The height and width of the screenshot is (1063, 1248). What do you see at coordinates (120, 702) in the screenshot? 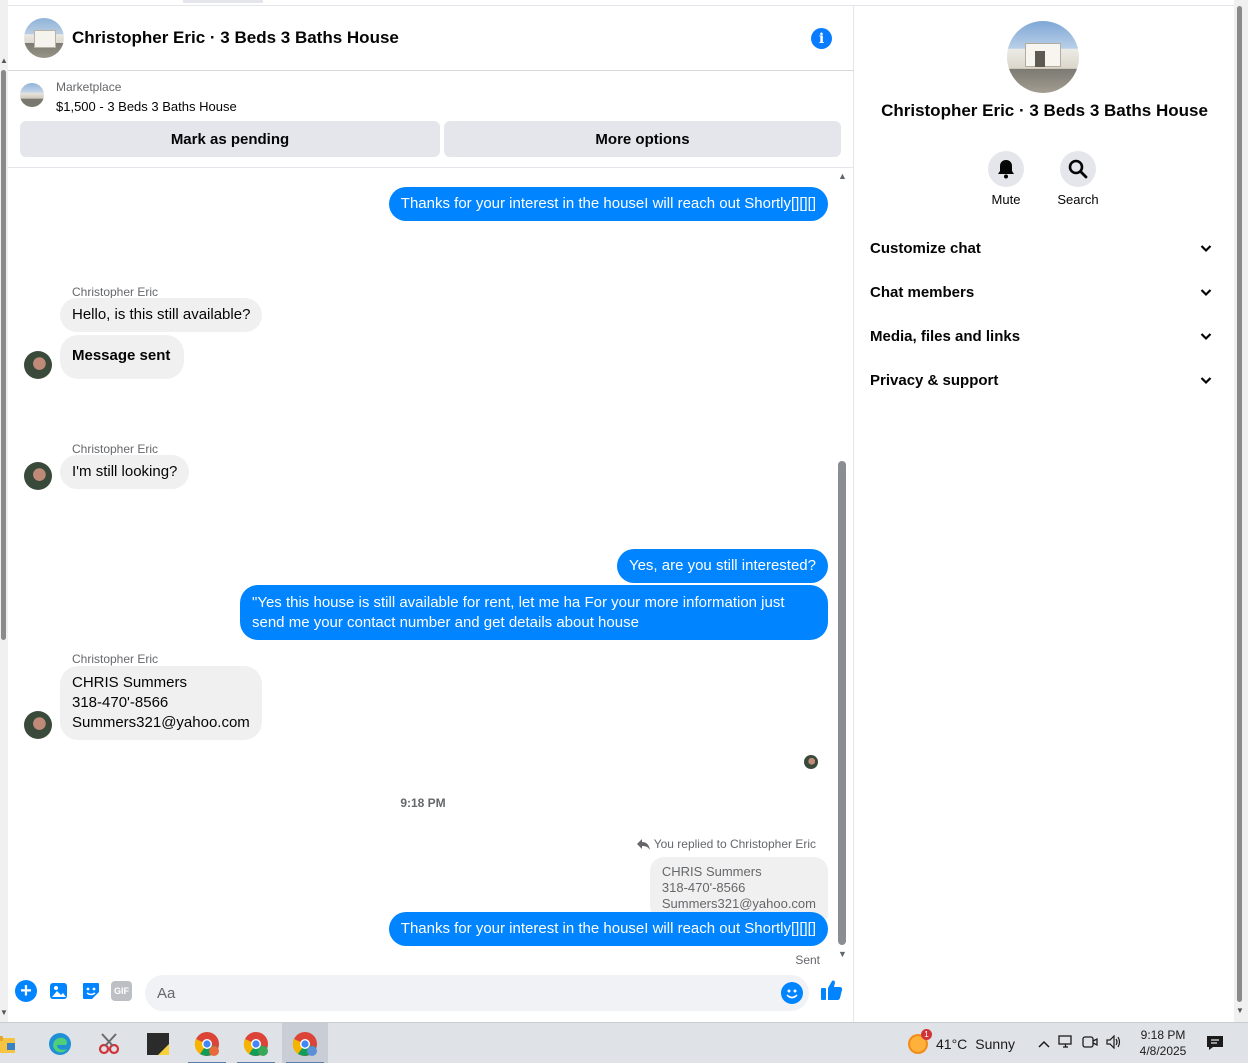
I see `message-line: 318-470'-8566` at bounding box center [120, 702].